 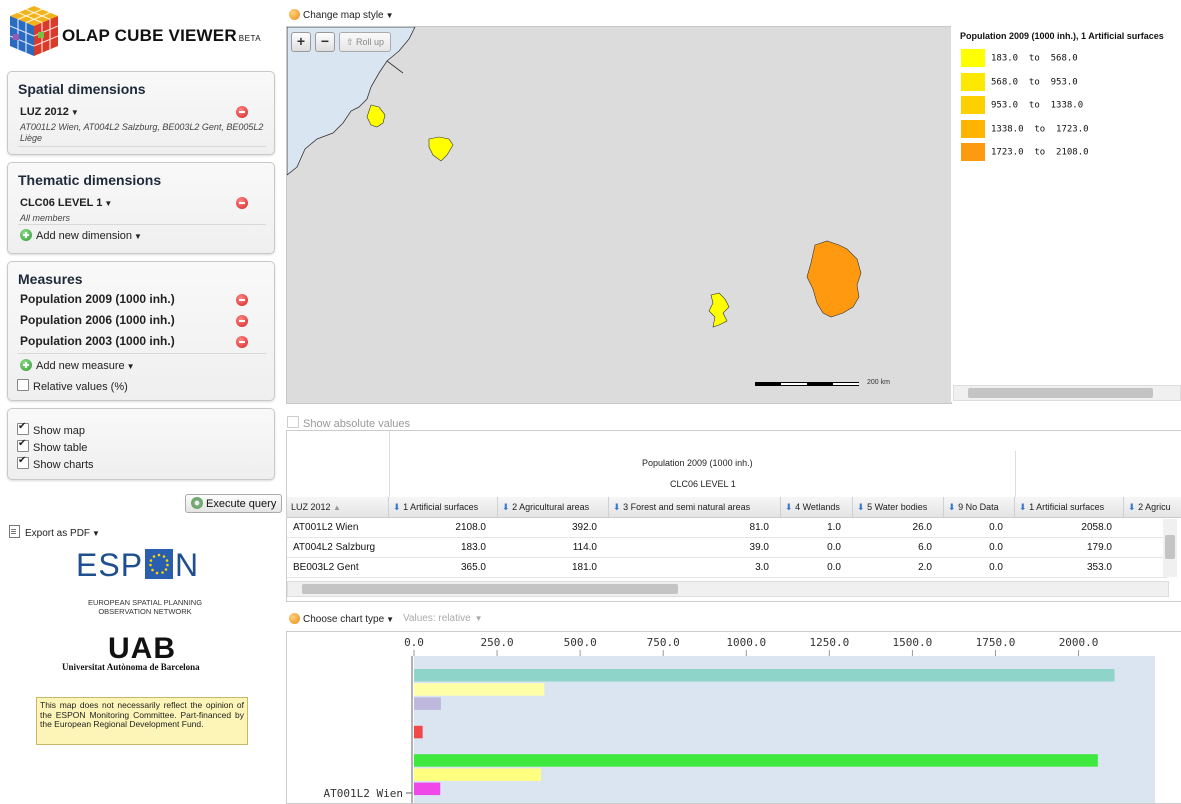 What do you see at coordinates (979, 507) in the screenshot?
I see `column-header: ⬇ 9 No Data` at bounding box center [979, 507].